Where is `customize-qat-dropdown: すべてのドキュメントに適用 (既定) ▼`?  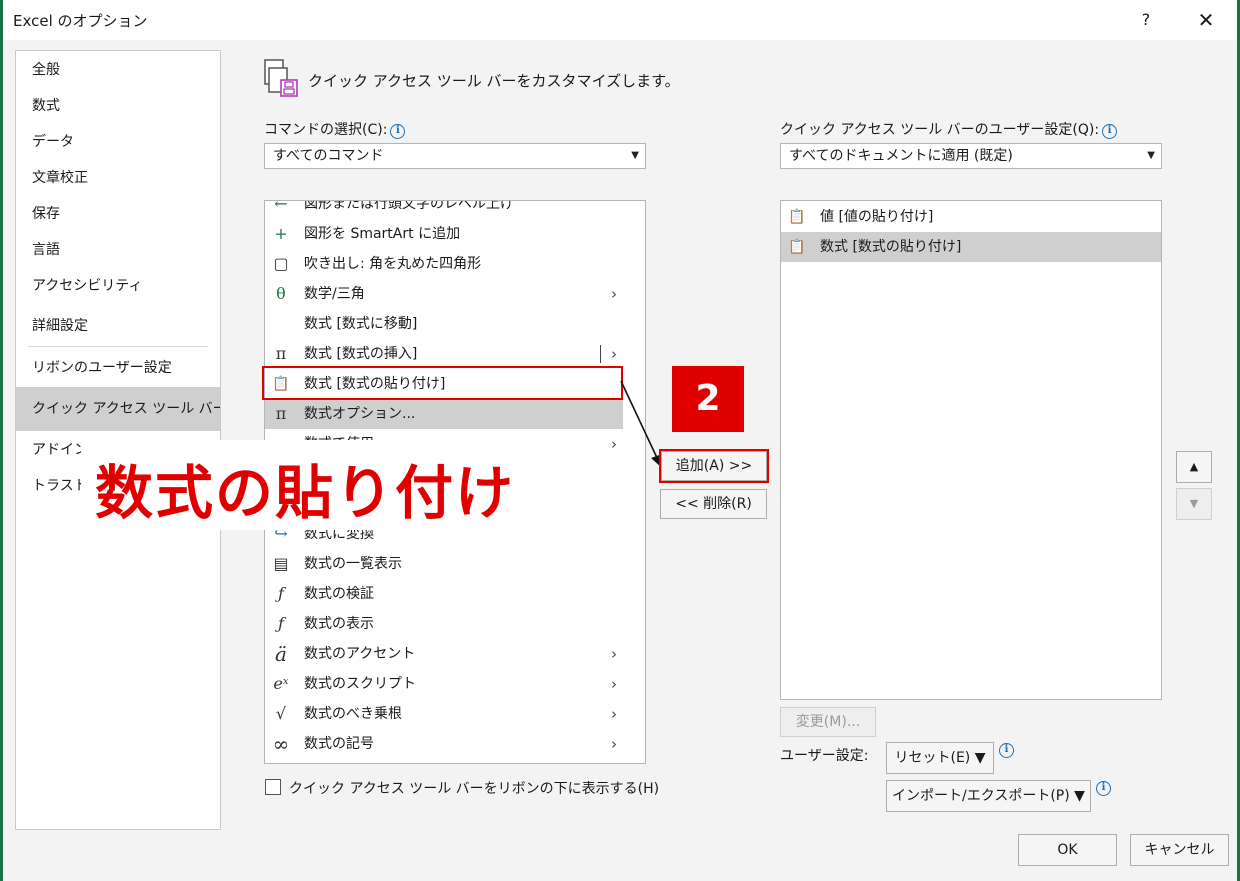
customize-qat-dropdown: すべてのドキュメントに適用 (既定) ▼ is located at coordinates (971, 156).